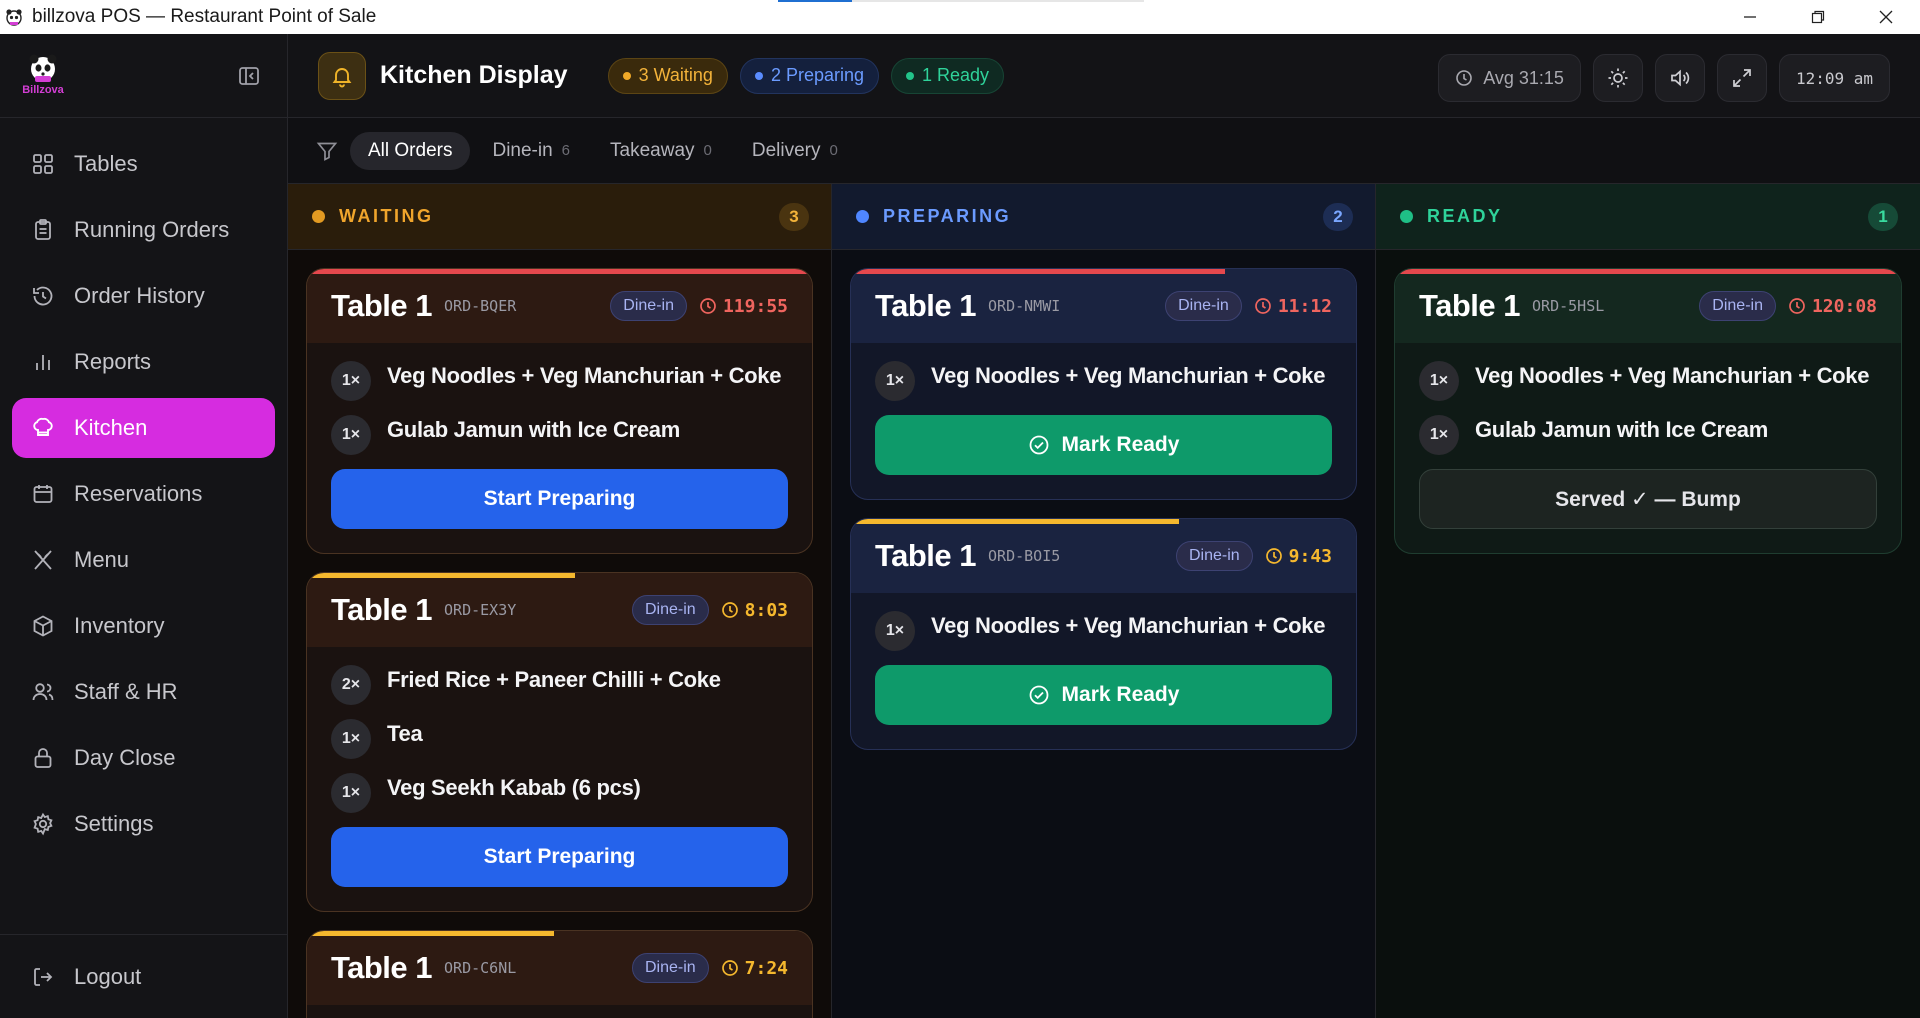 The width and height of the screenshot is (1920, 1018). Describe the element at coordinates (143, 692) in the screenshot. I see `sidebar-item-staff-hr: Staff & HR` at that location.